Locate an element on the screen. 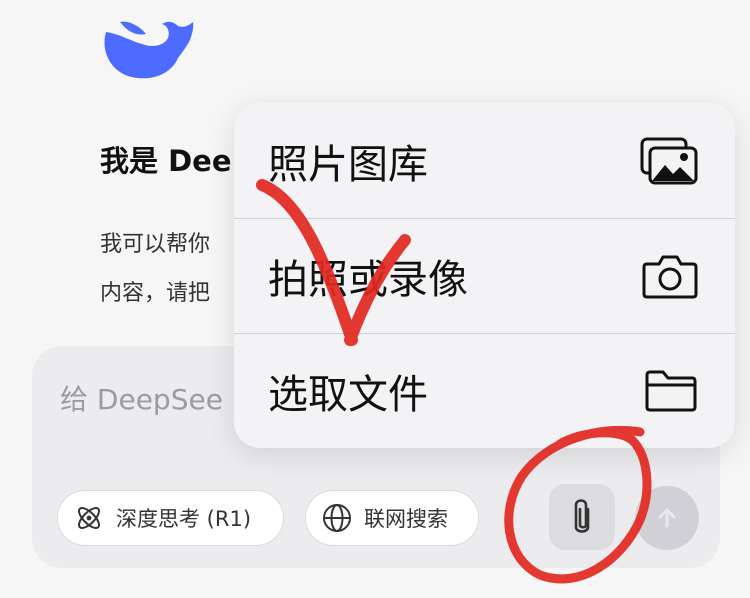 The width and height of the screenshot is (750, 598). atom-icon is located at coordinates (89, 518).